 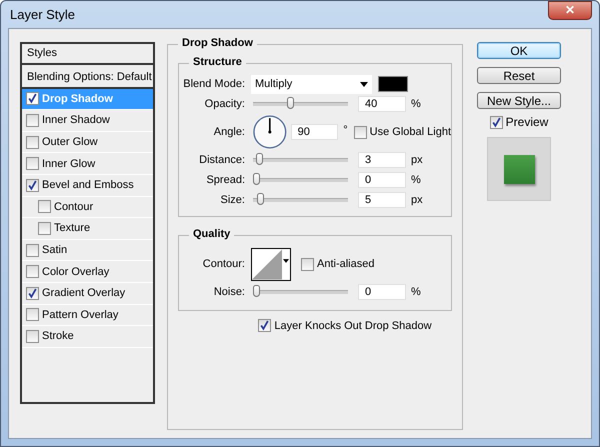 What do you see at coordinates (217, 62) in the screenshot?
I see `group-title: Structure` at bounding box center [217, 62].